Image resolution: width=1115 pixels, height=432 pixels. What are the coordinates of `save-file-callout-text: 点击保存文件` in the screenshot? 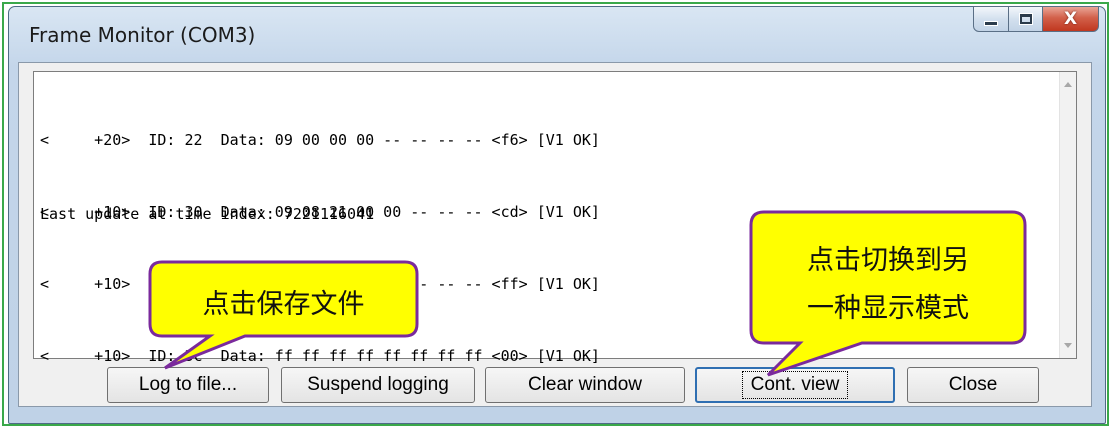 It's located at (283, 304).